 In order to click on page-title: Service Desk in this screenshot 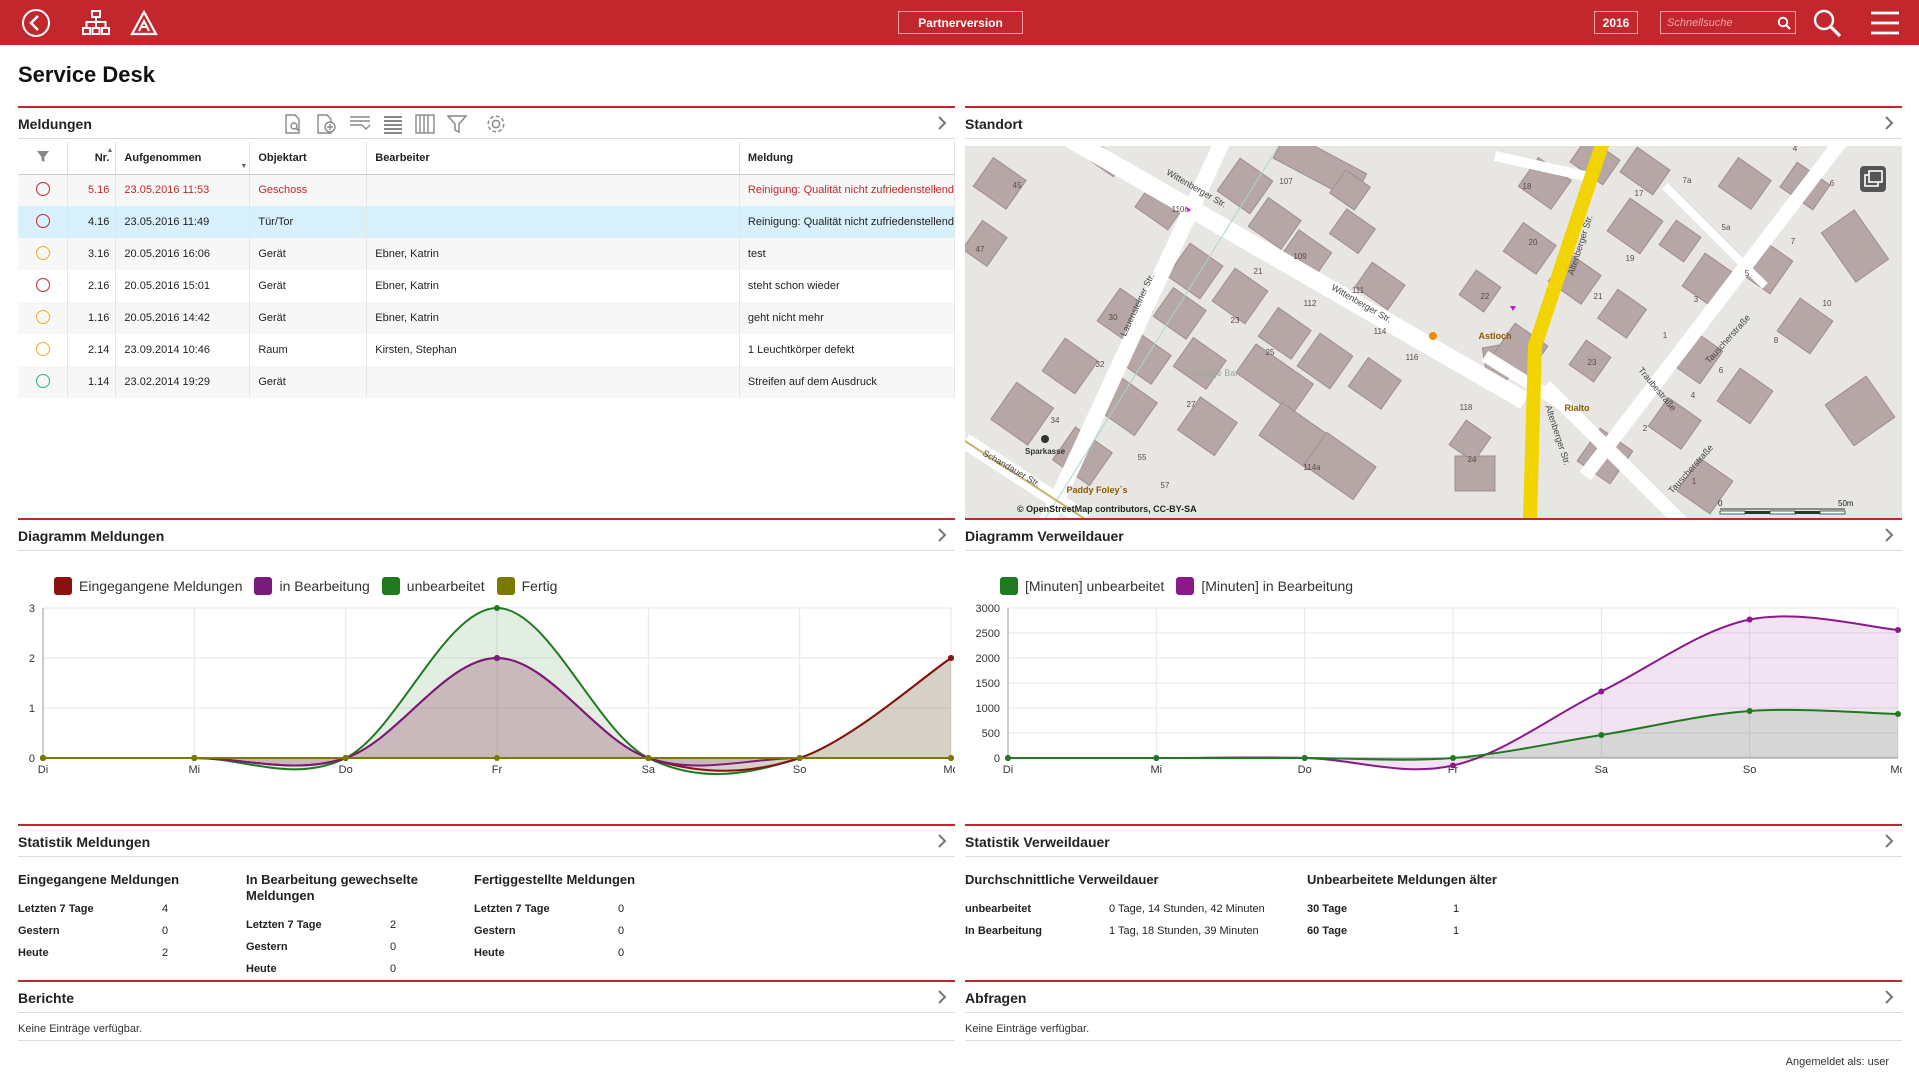, I will do `click(86, 74)`.